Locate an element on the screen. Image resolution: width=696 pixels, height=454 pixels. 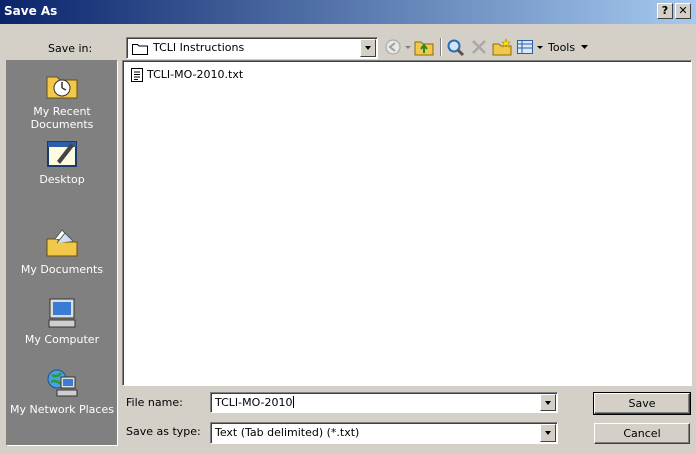
title-bar: Save As ? ✕ is located at coordinates (348, 12).